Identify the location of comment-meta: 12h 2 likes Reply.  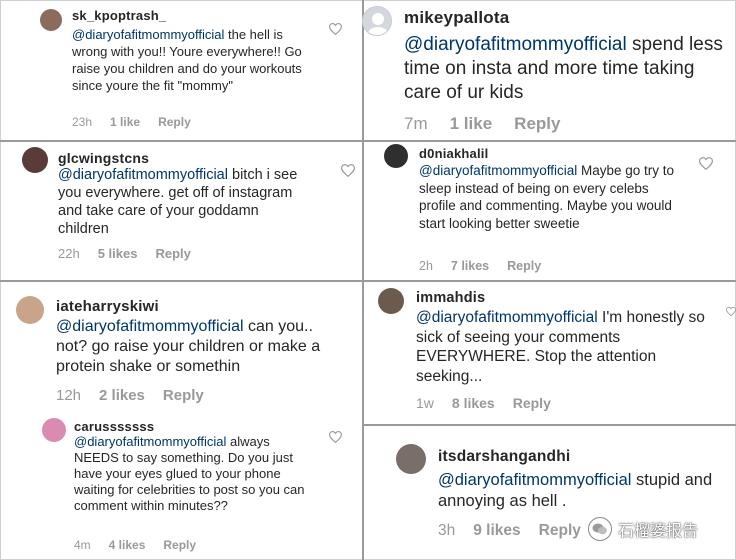
(139, 395).